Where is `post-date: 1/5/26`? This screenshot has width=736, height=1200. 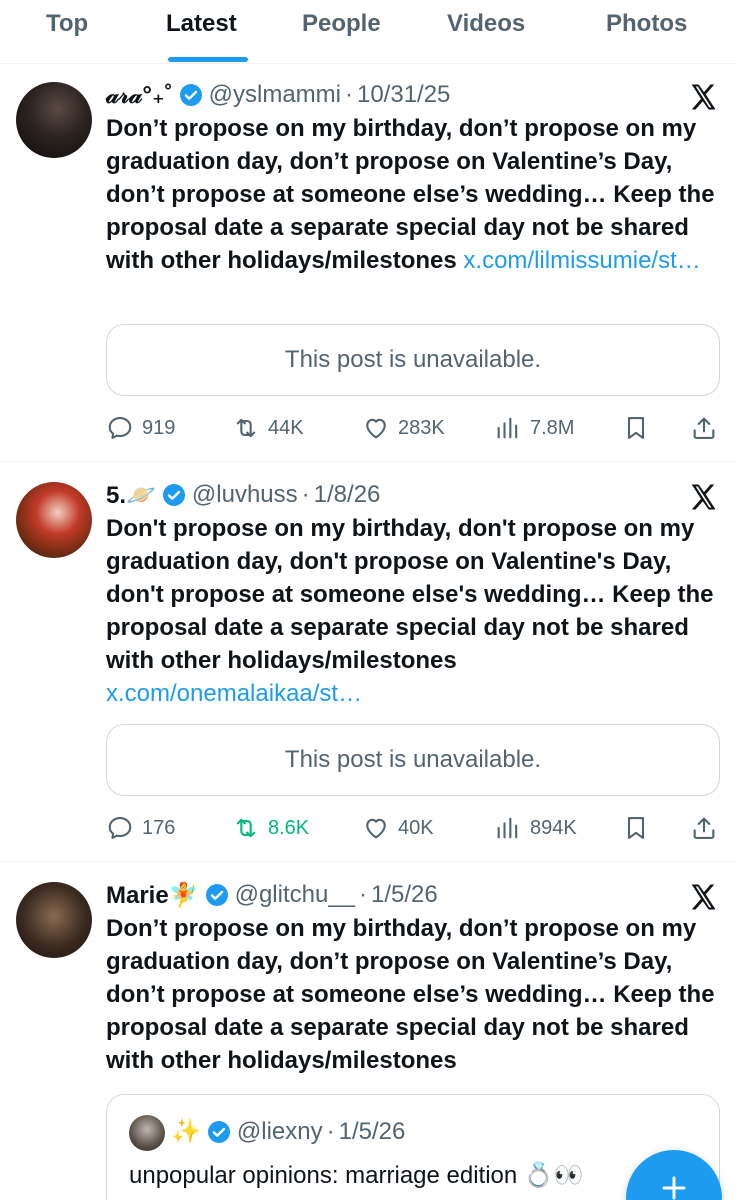 post-date: 1/5/26 is located at coordinates (404, 895).